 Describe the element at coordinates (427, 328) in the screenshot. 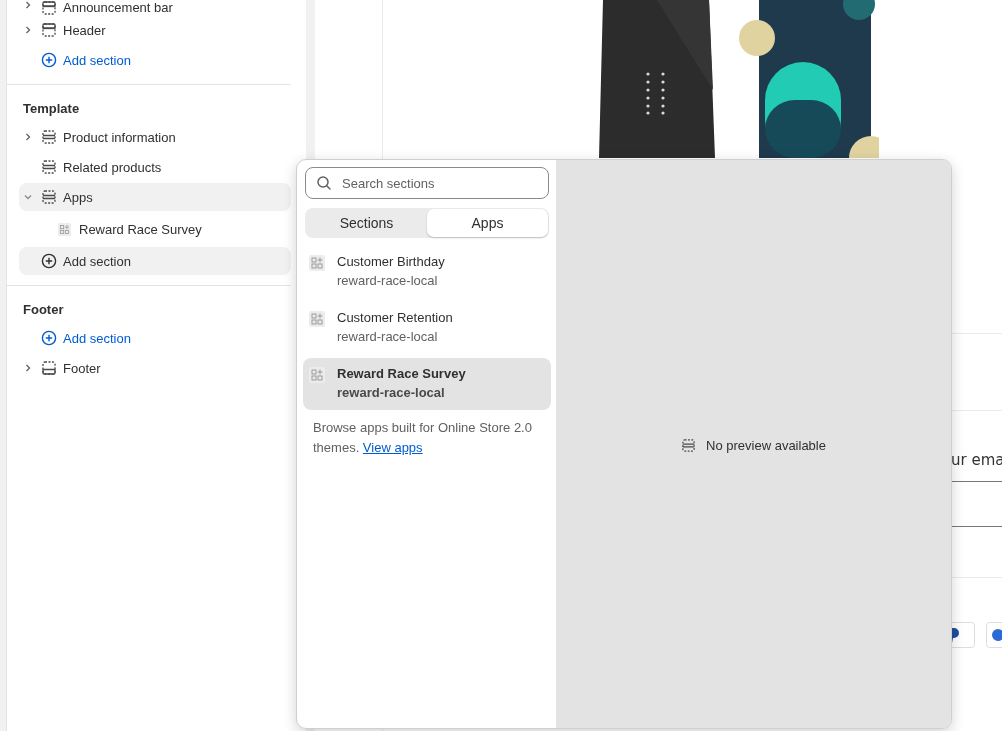

I see `app-list-item: Customer Retention reward-race-local` at that location.